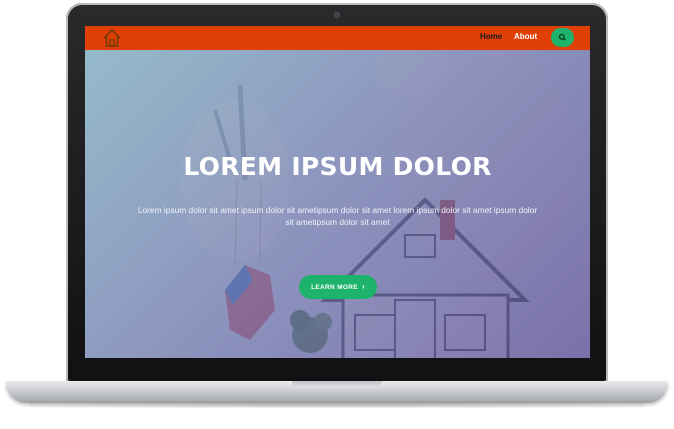  Describe the element at coordinates (337, 38) in the screenshot. I see `navbar: Home About` at that location.